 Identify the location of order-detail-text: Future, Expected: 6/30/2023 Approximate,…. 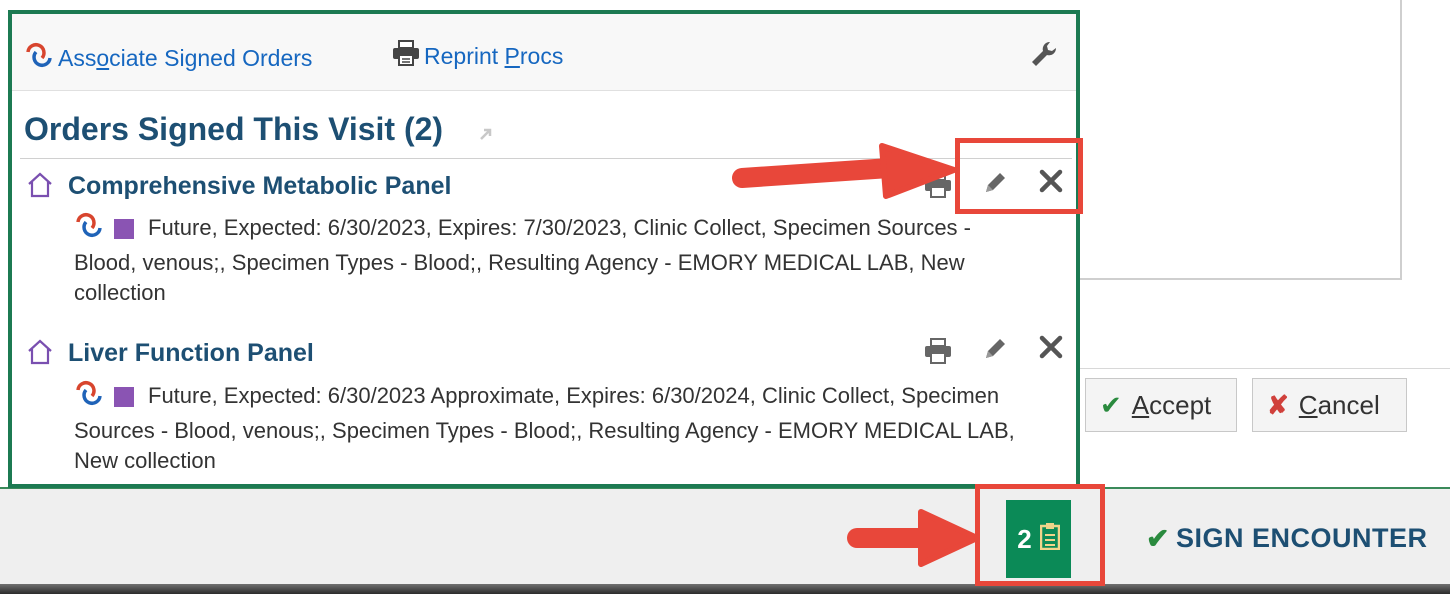
(544, 427).